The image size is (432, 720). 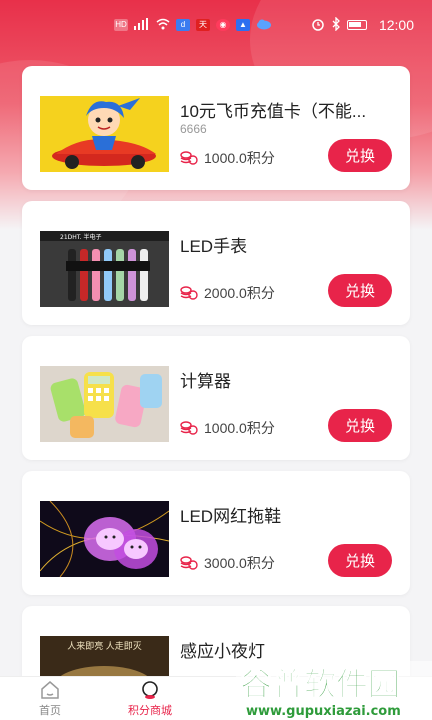 I want to click on site-watermark: 谷普软件园 www.gupuxiazai.com, so click(x=334, y=687).